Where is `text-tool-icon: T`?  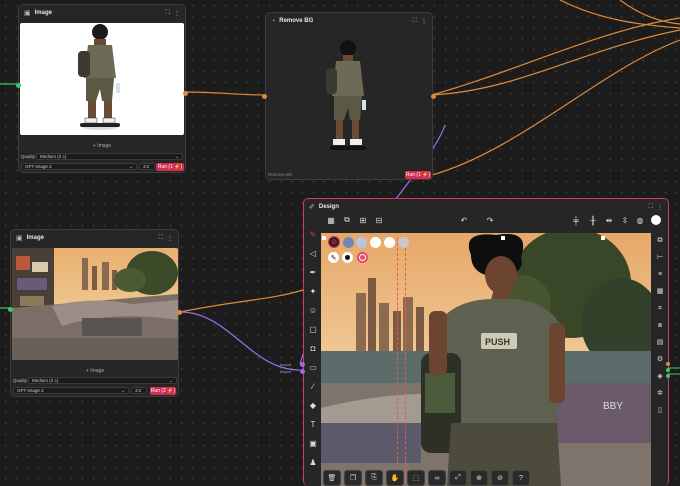 text-tool-icon: T is located at coordinates (313, 425).